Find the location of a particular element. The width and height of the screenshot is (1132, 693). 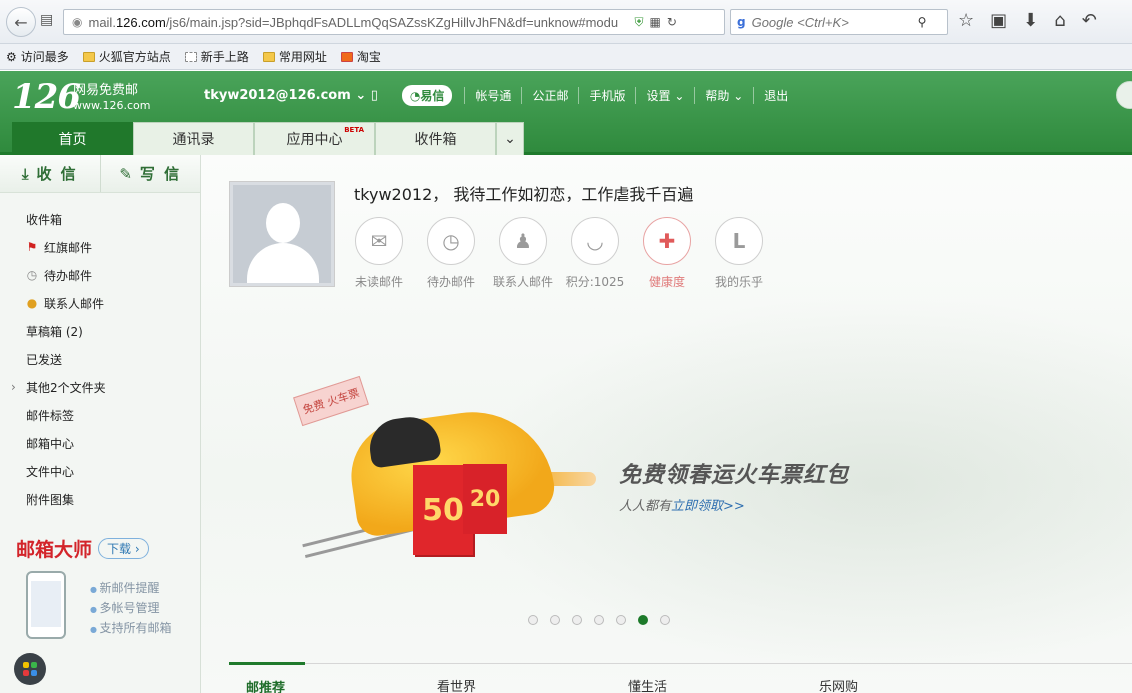

search-icon: ⚲ is located at coordinates (922, 22).